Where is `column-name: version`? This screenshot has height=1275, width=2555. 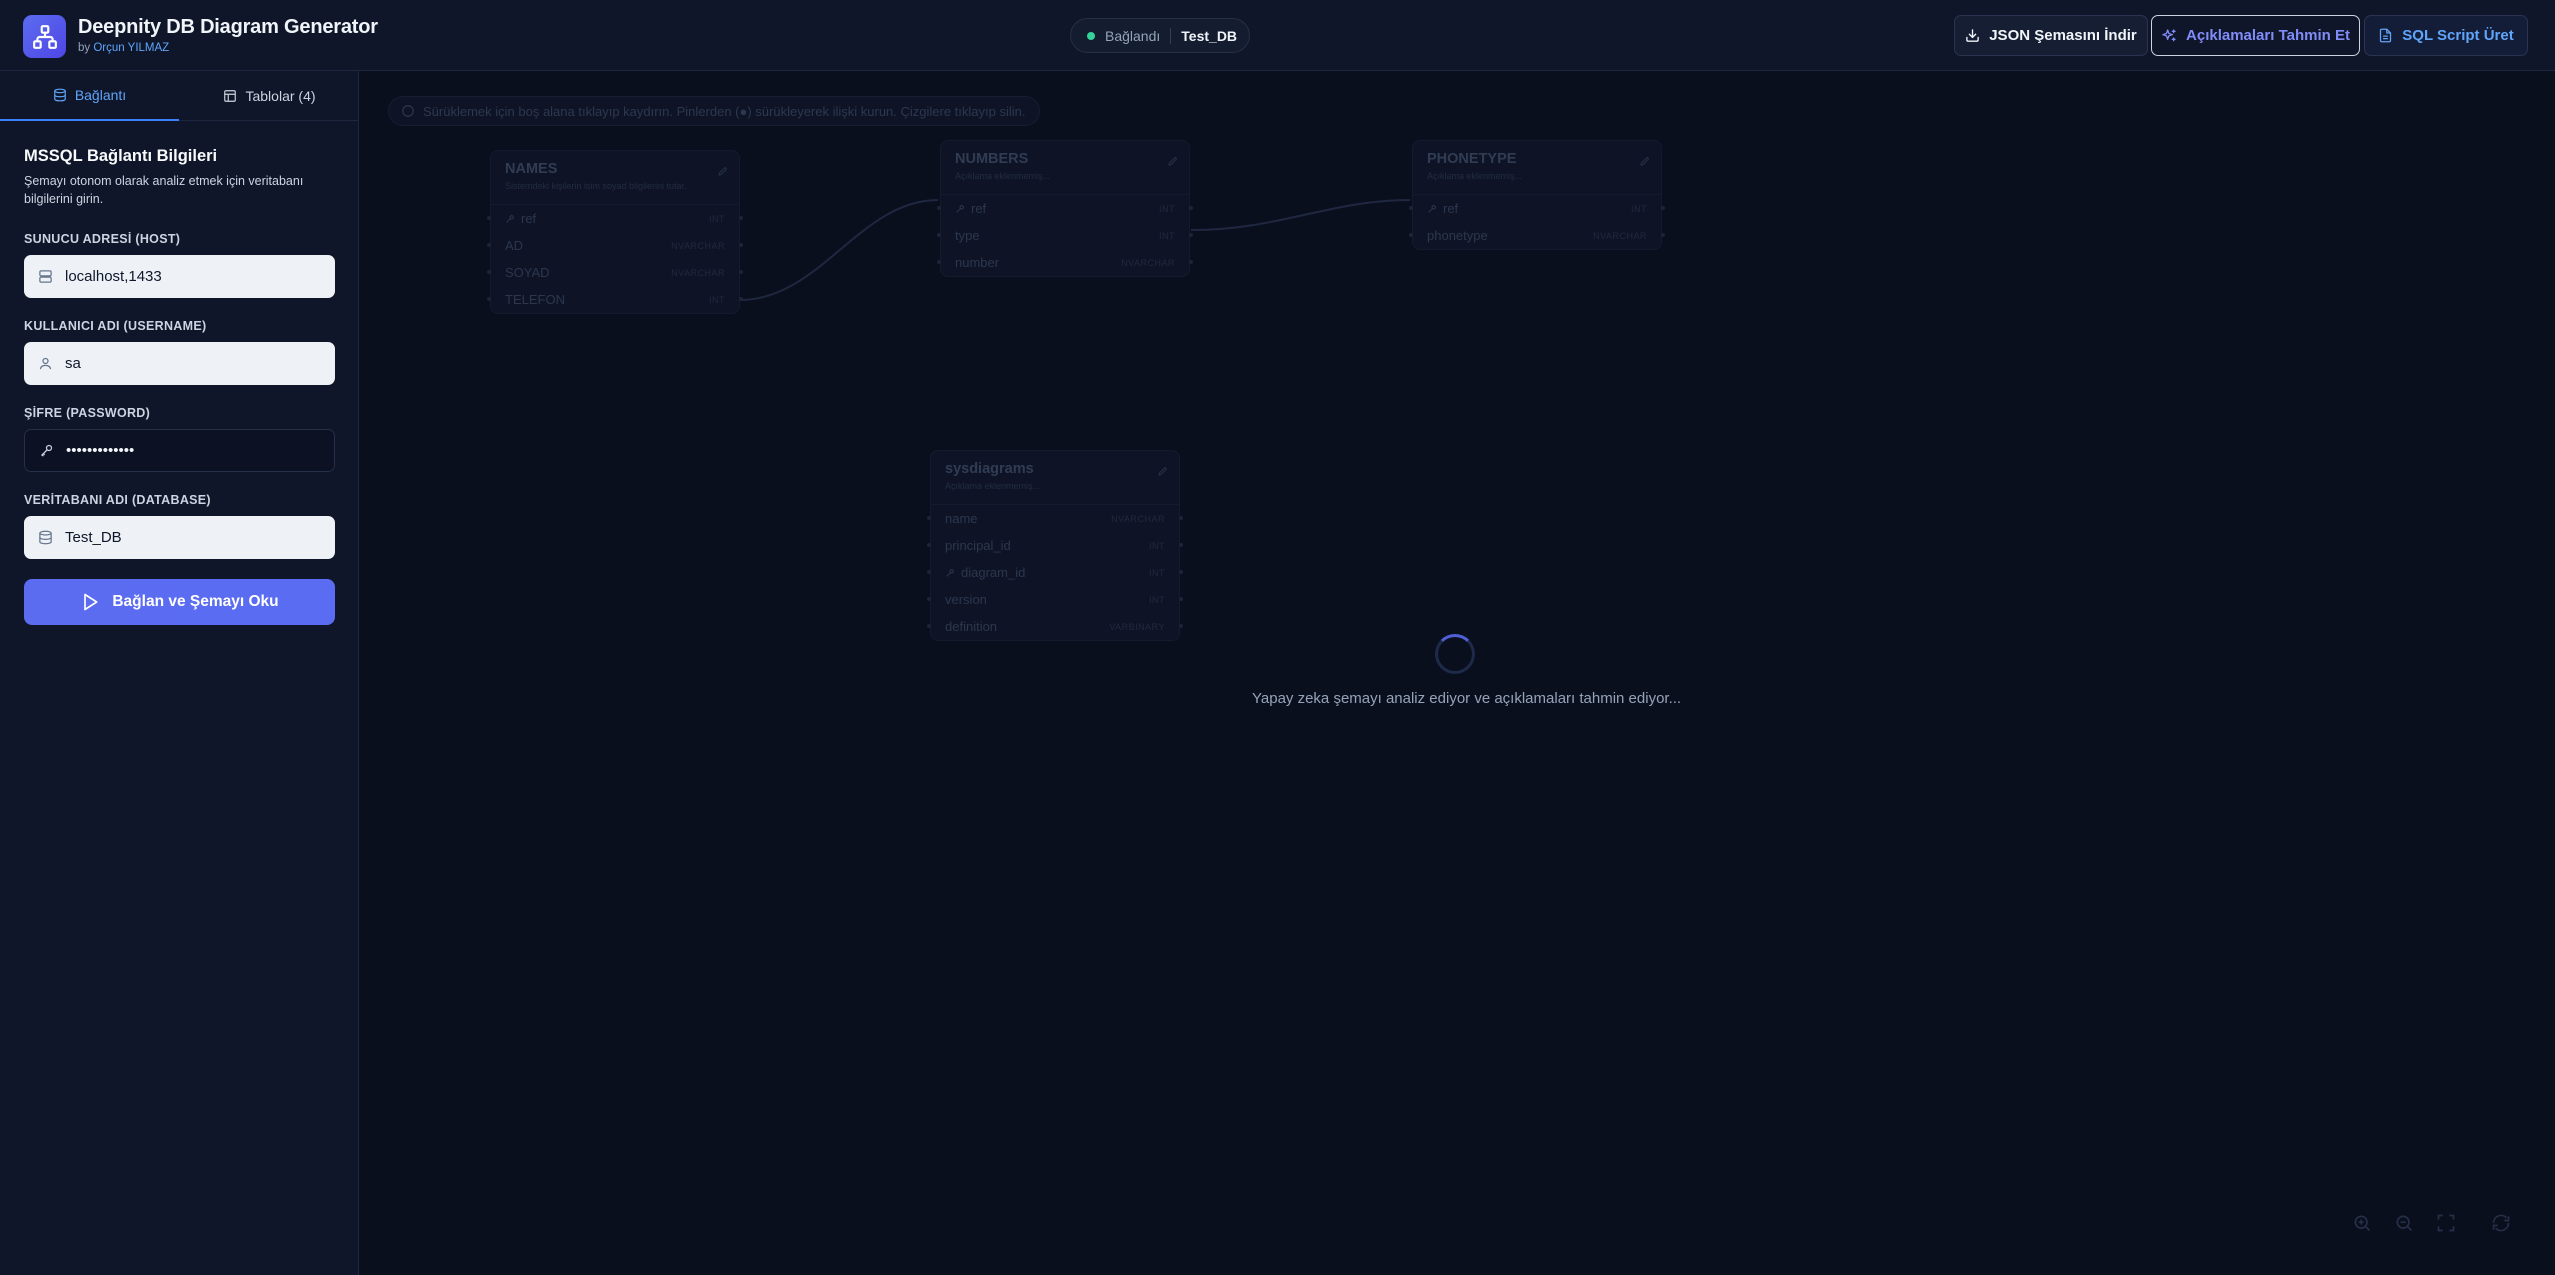 column-name: version is located at coordinates (966, 599).